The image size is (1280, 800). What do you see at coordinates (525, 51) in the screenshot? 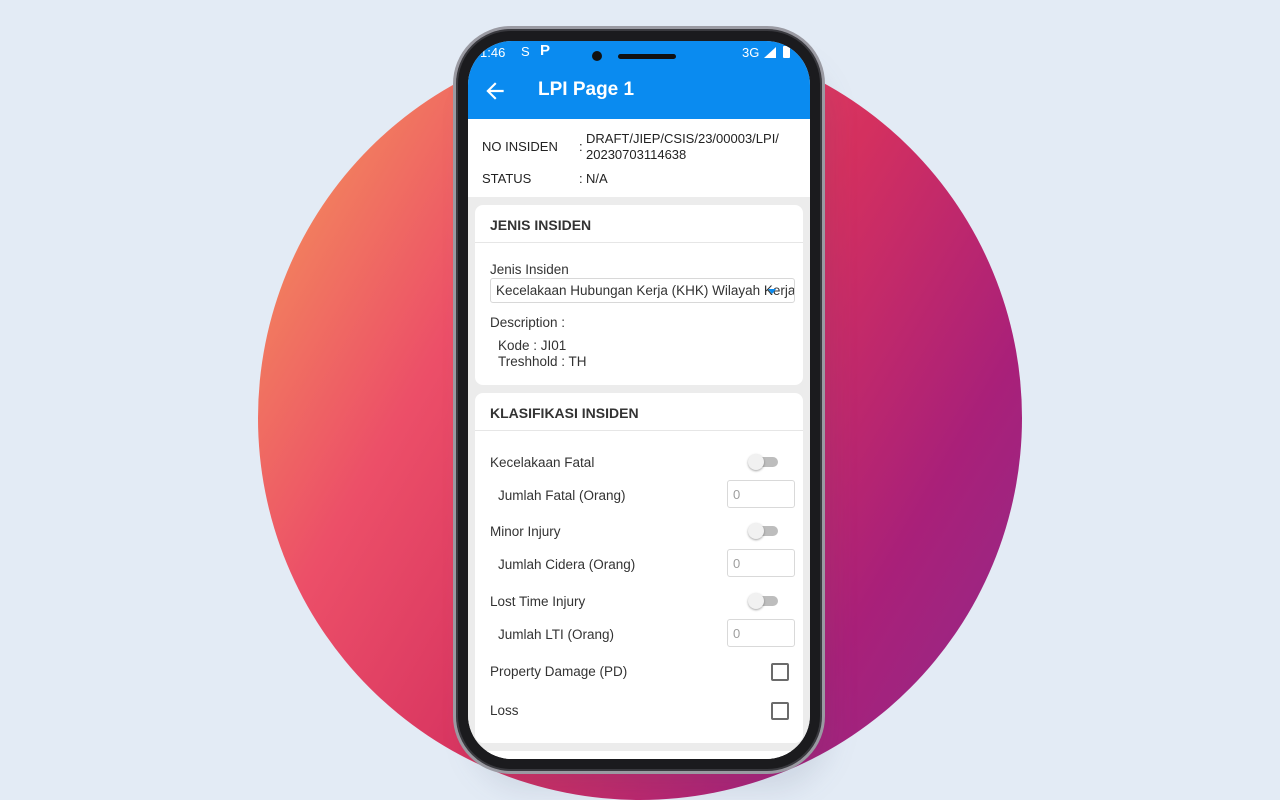
I see `notification-s-icon: S` at bounding box center [525, 51].